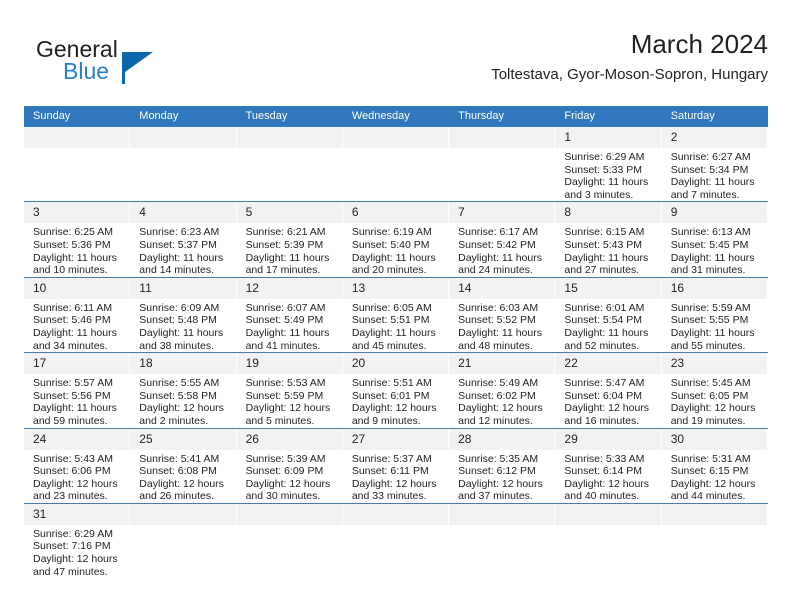 Image resolution: width=792 pixels, height=612 pixels. Describe the element at coordinates (604, 383) in the screenshot. I see `sunrise-text: Sunrise: 5:47 AM` at that location.